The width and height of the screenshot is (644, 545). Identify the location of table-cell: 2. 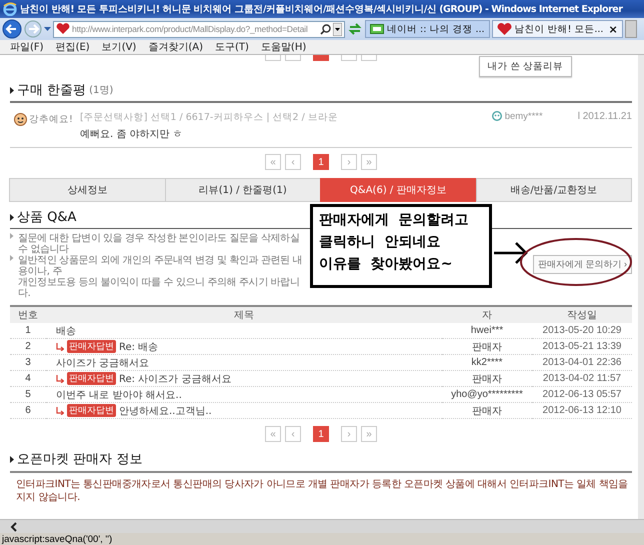
(28, 346).